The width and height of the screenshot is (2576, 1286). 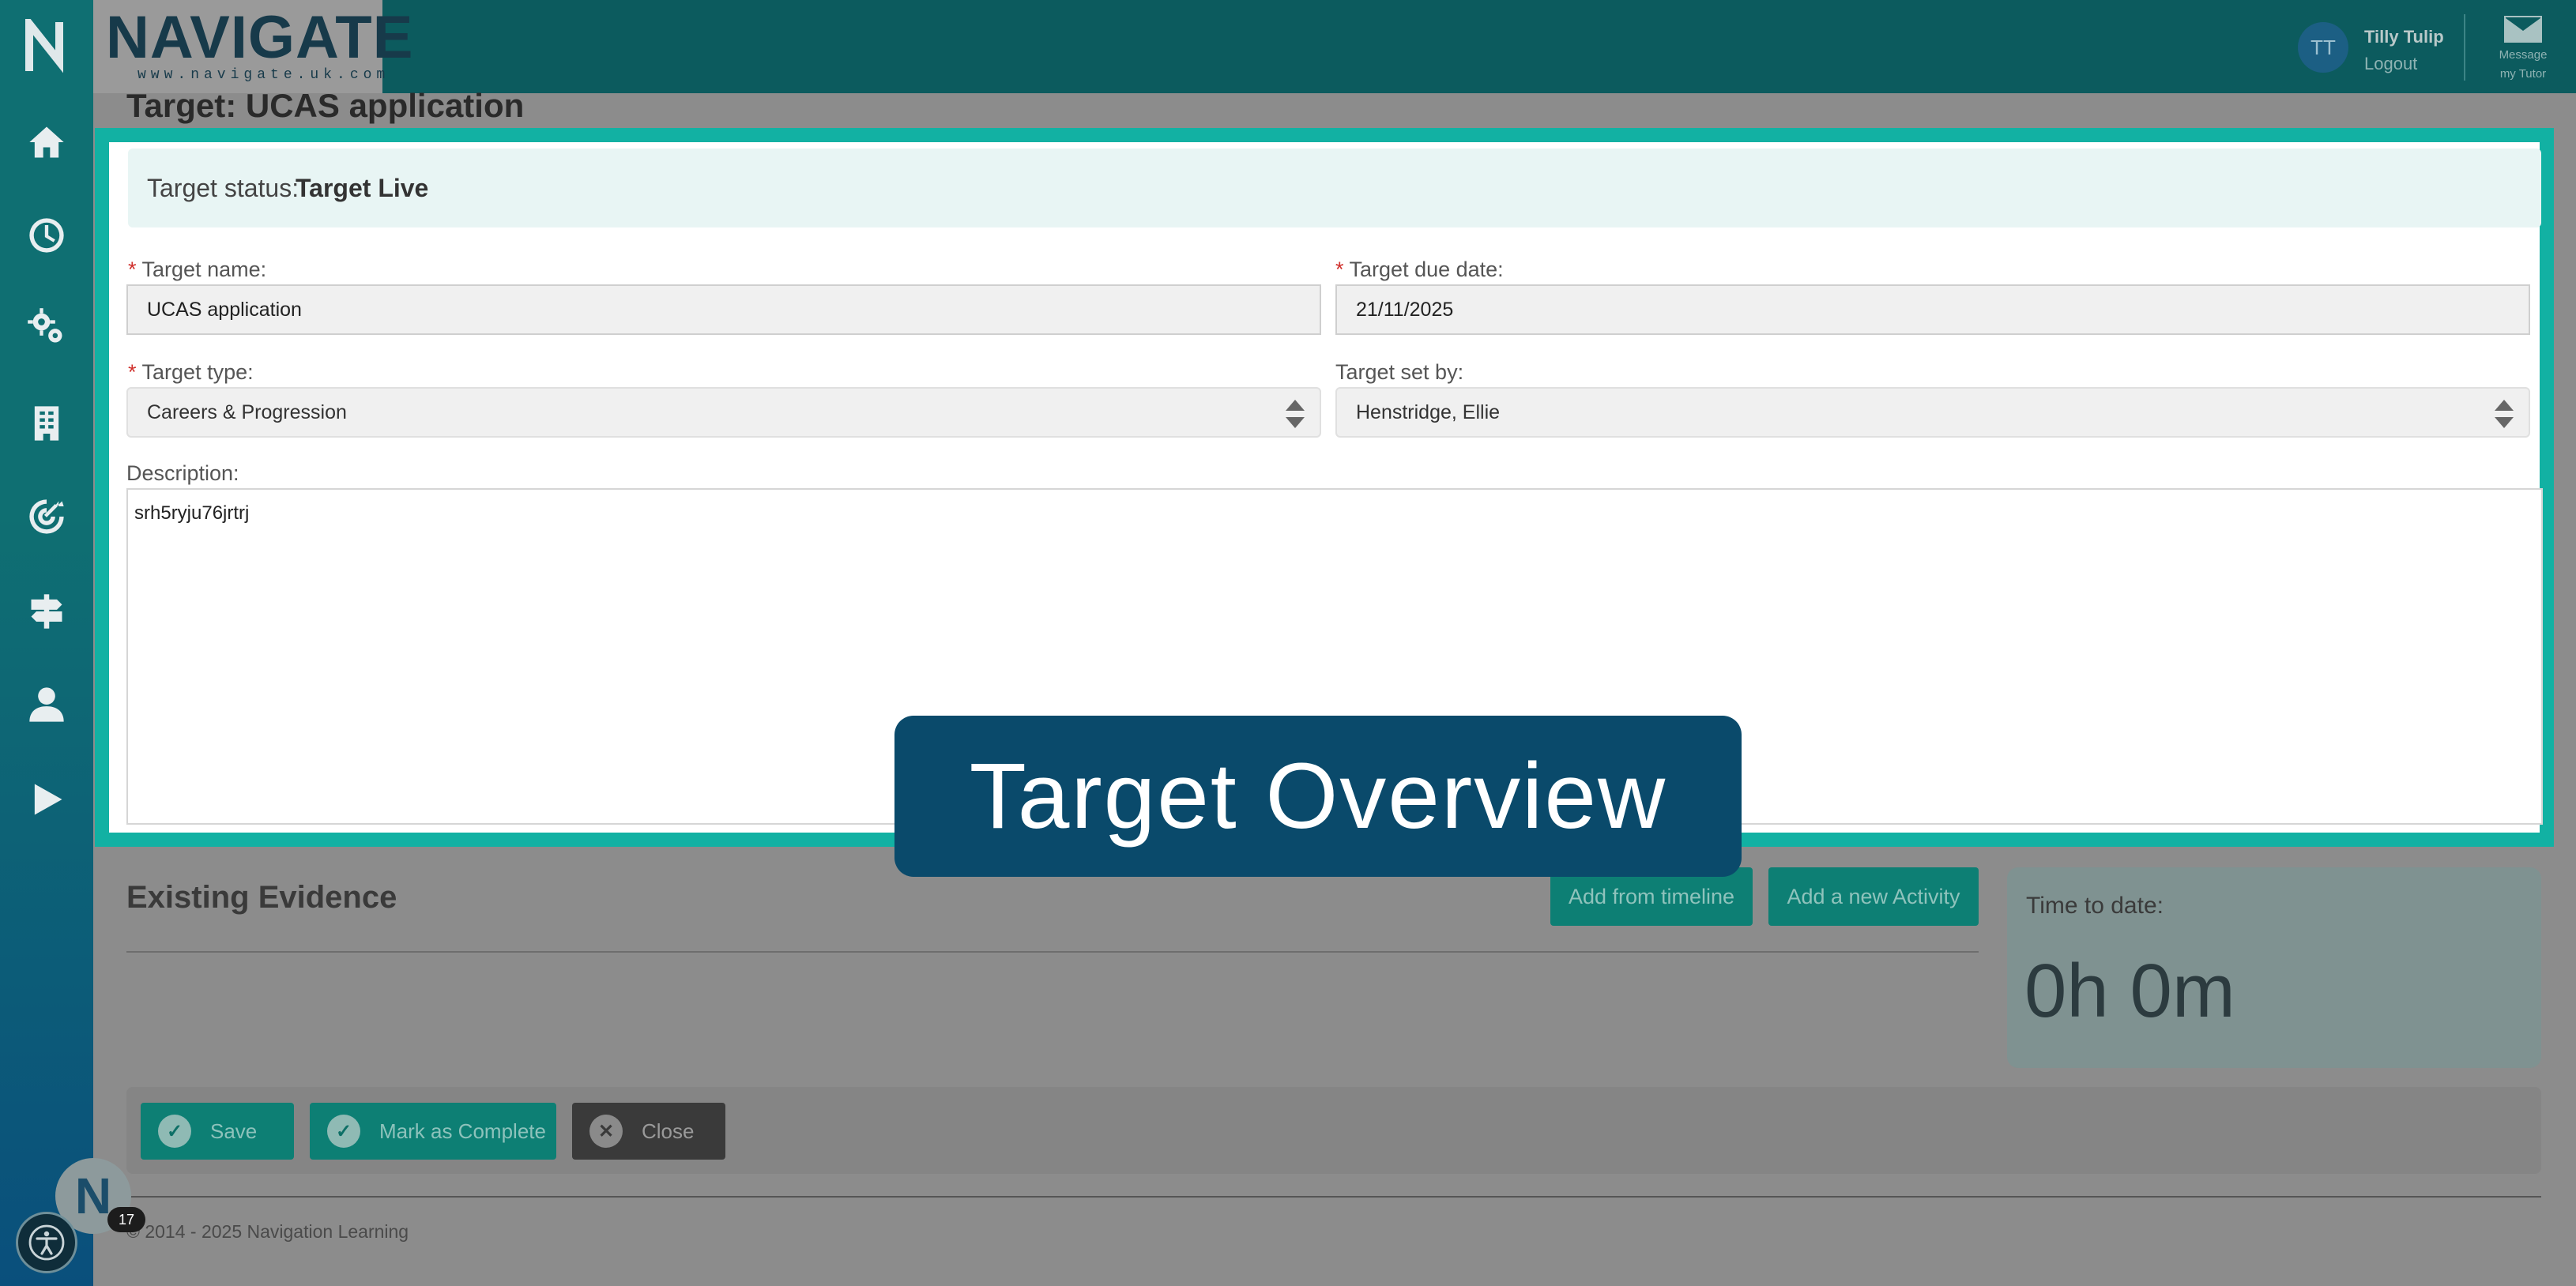 I want to click on accessibility-button, so click(x=46, y=1242).